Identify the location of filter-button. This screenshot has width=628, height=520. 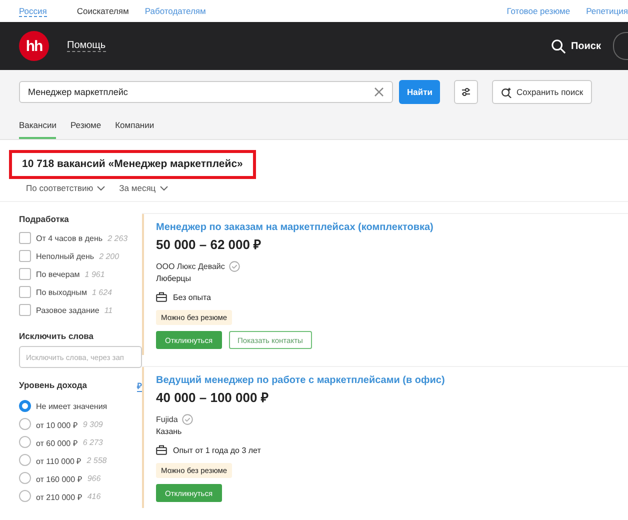
(466, 92).